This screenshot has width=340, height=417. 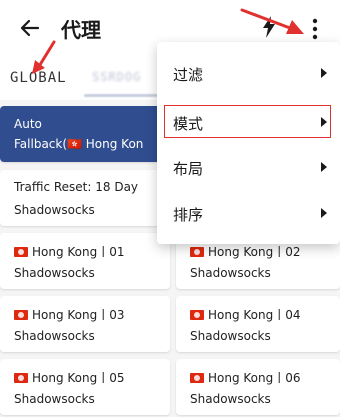 I want to click on proxy-card-hk06: Hong Kong丨06 Shadowsocks, so click(x=258, y=387).